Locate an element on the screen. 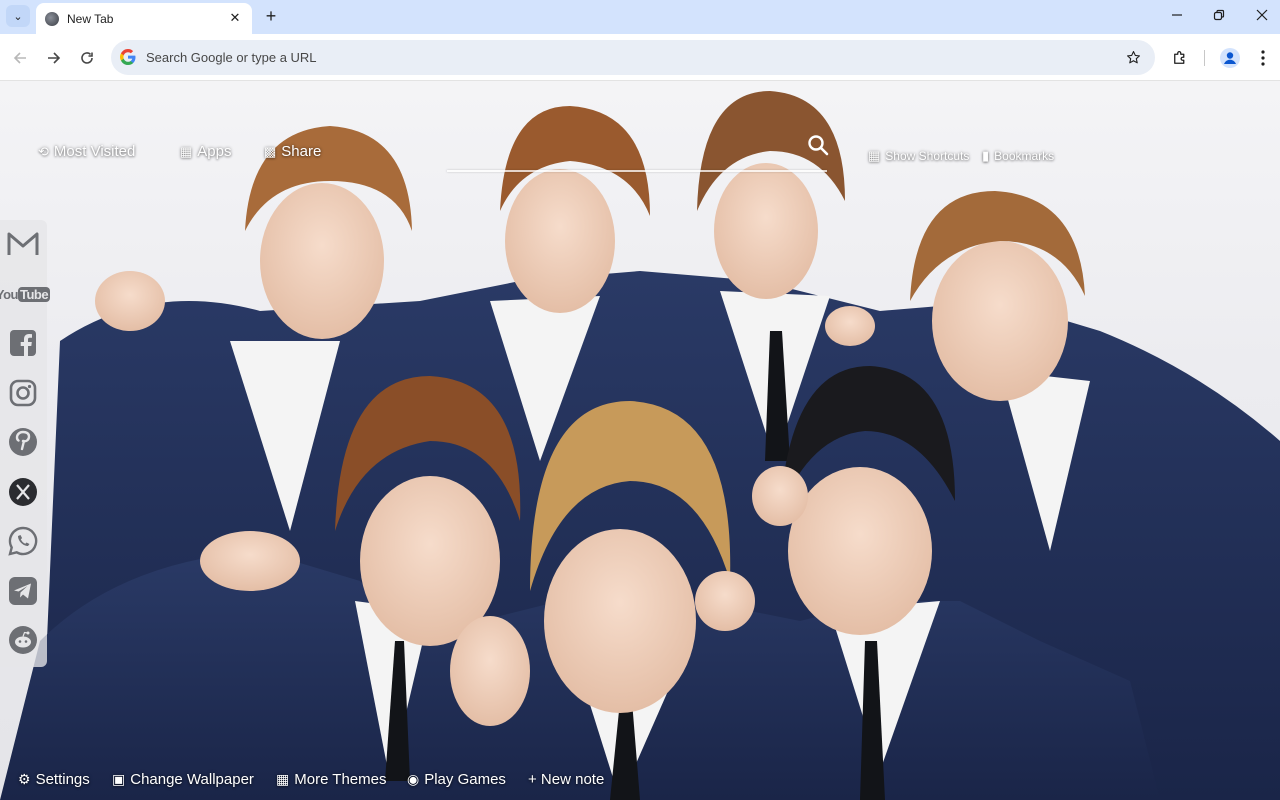  new-note-link: + New note is located at coordinates (566, 779).